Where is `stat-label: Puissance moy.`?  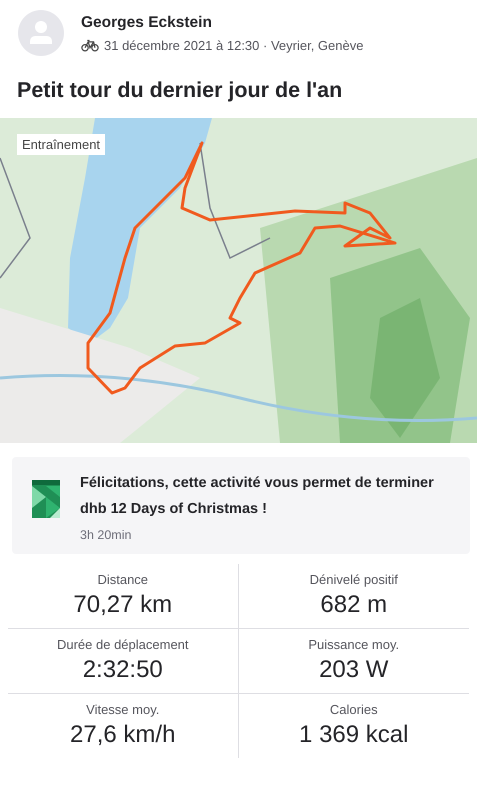 stat-label: Puissance moy. is located at coordinates (354, 644).